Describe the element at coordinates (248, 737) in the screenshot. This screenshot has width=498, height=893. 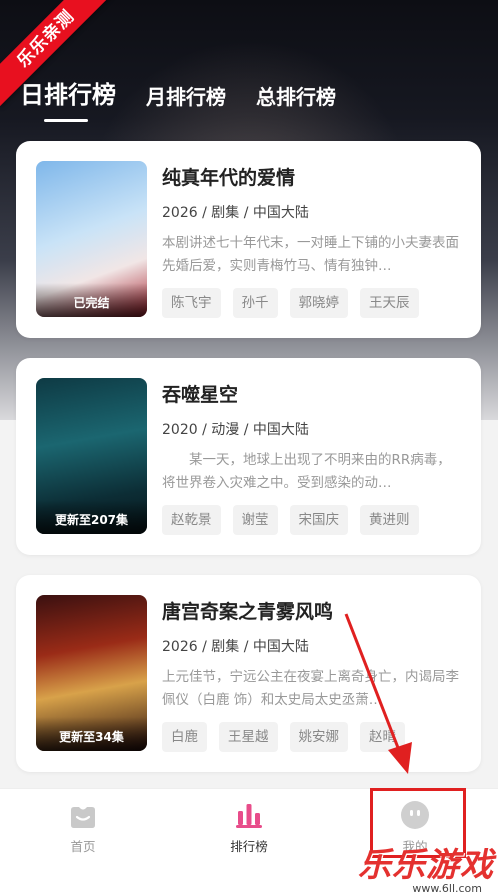
I see `actor-tag: 王星越` at that location.